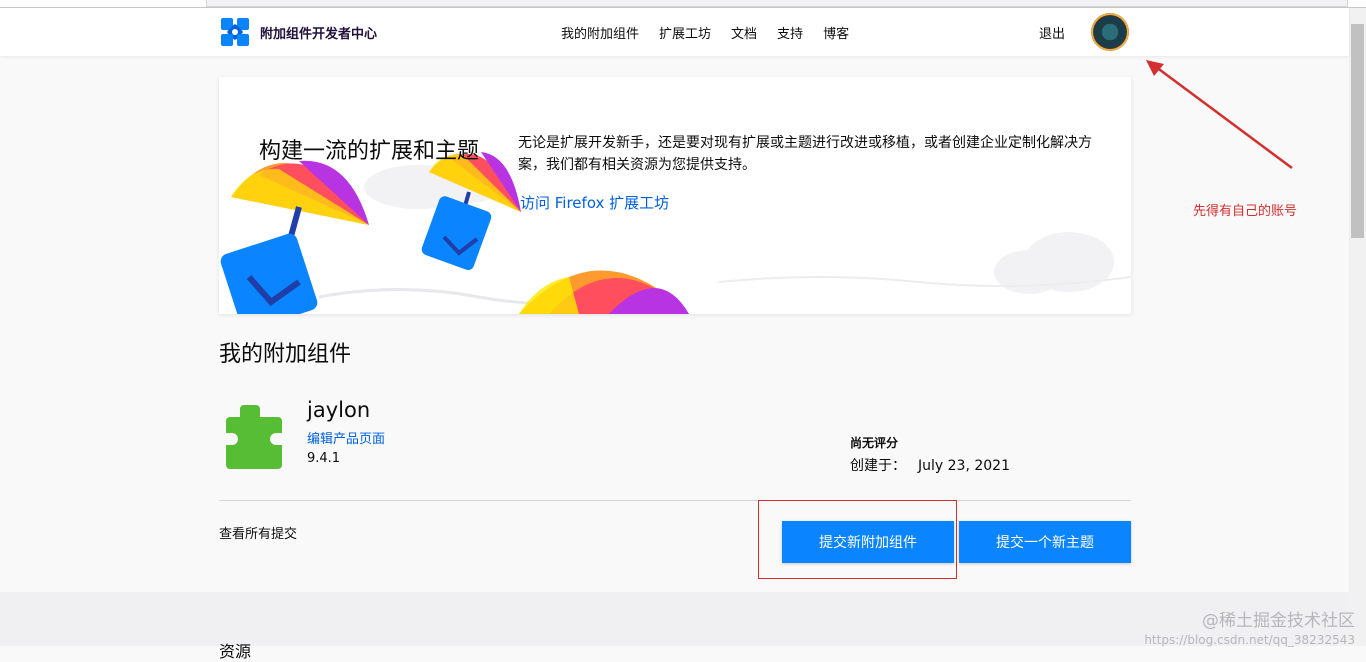  I want to click on browser-chrome-strip, so click(683, 4).